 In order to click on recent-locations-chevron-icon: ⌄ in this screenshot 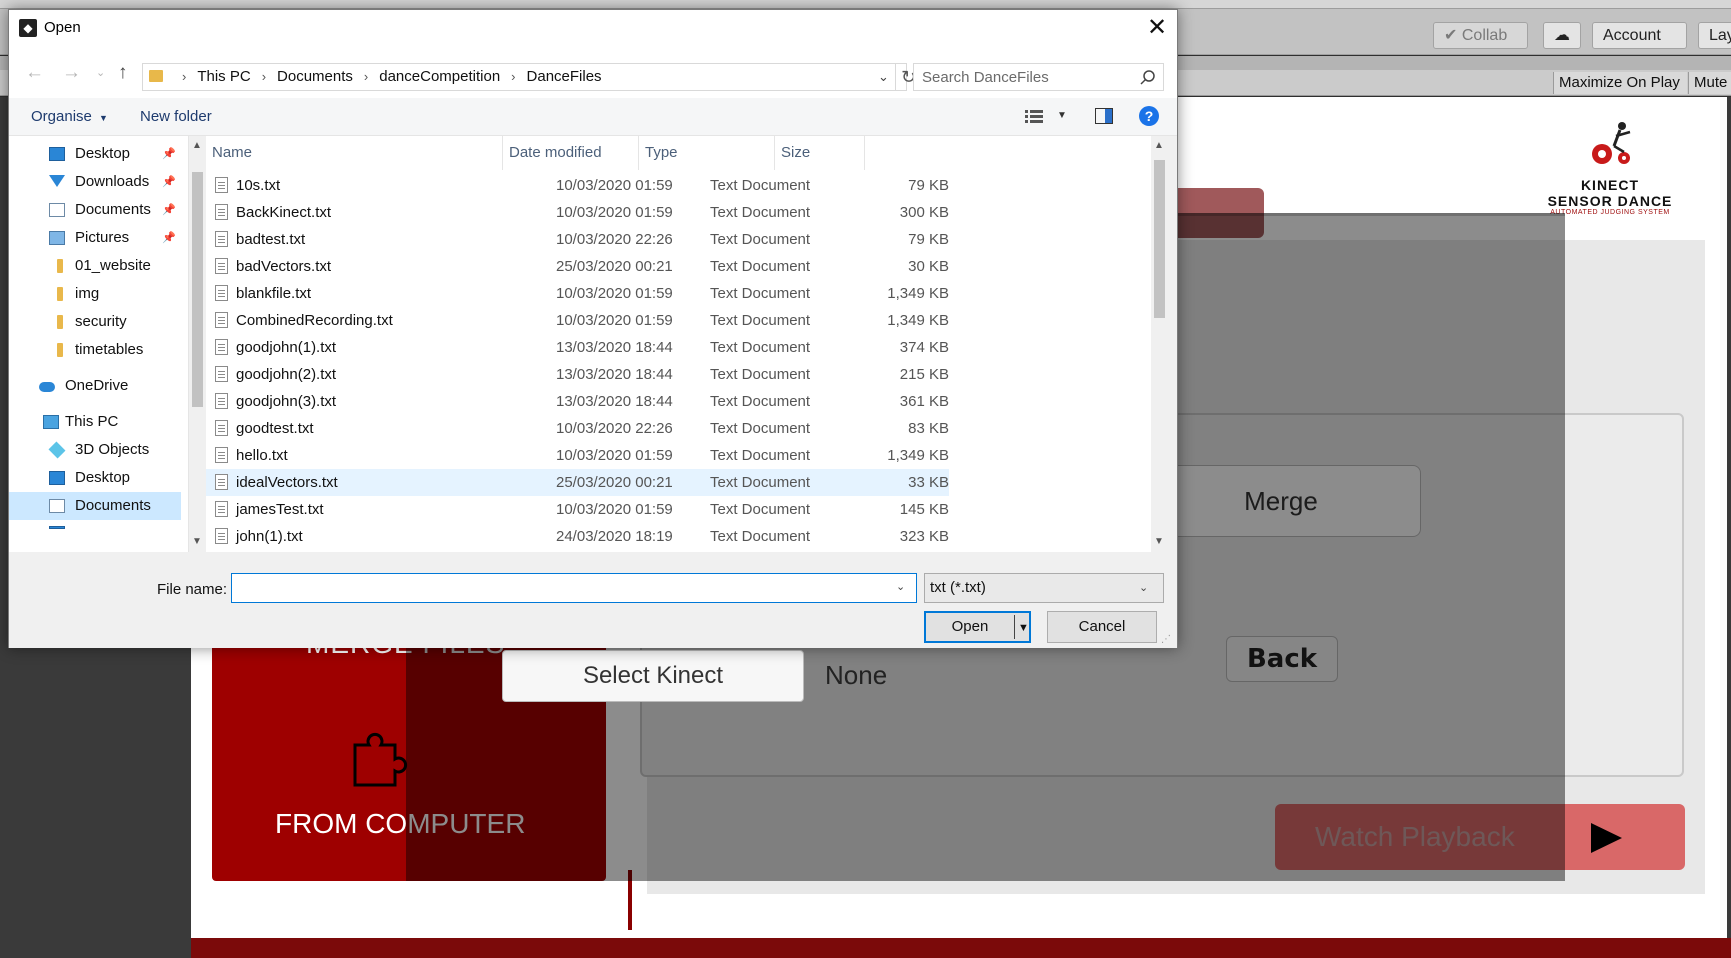, I will do `click(100, 72)`.